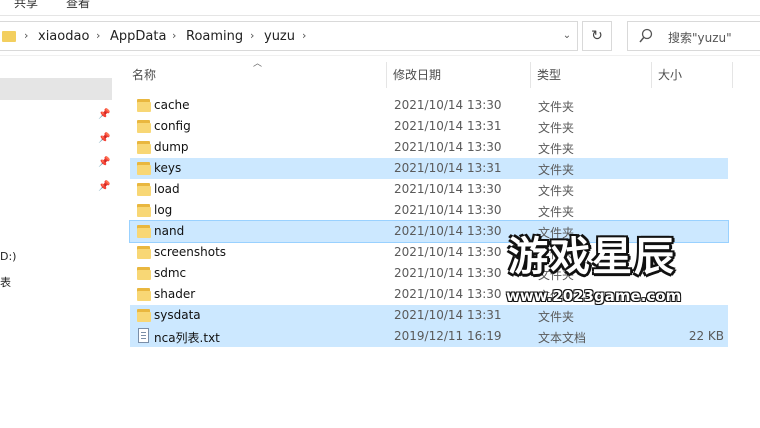  I want to click on refresh-icon: ↻, so click(597, 36).